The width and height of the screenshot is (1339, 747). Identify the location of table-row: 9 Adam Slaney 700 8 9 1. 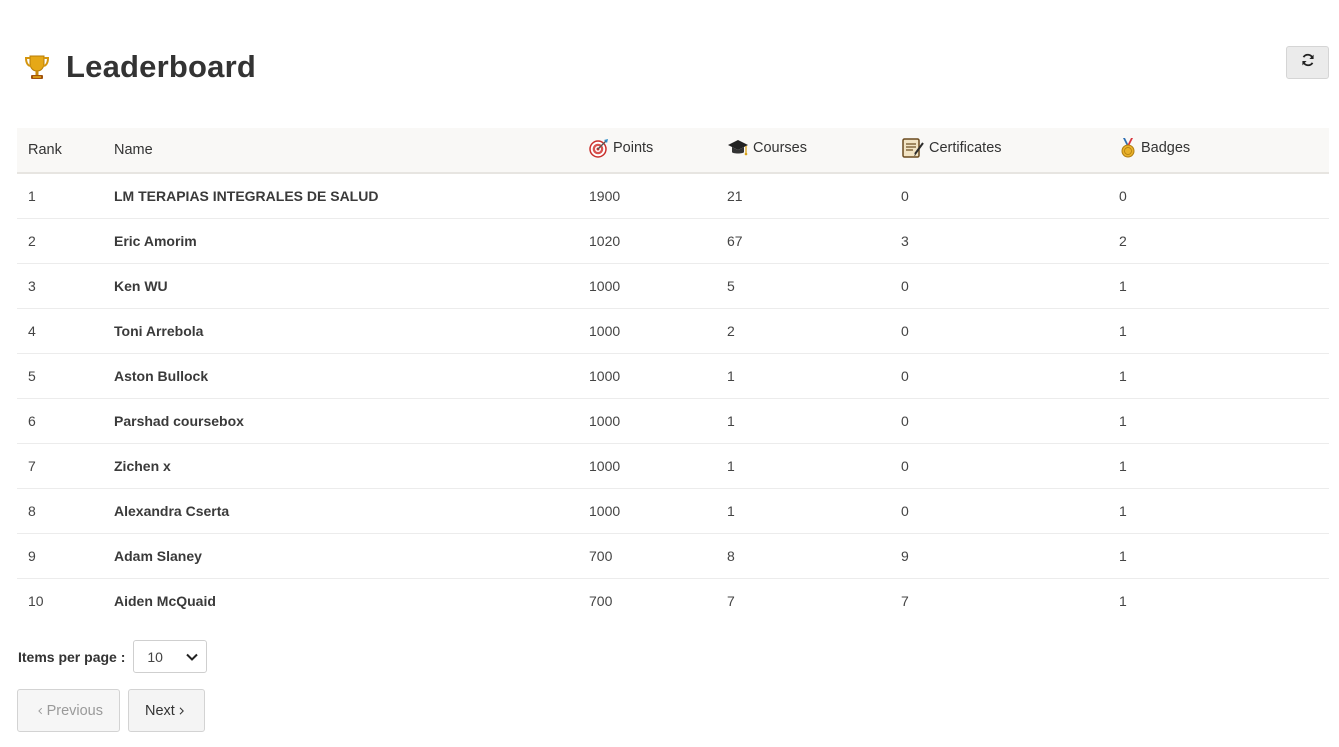
(673, 555).